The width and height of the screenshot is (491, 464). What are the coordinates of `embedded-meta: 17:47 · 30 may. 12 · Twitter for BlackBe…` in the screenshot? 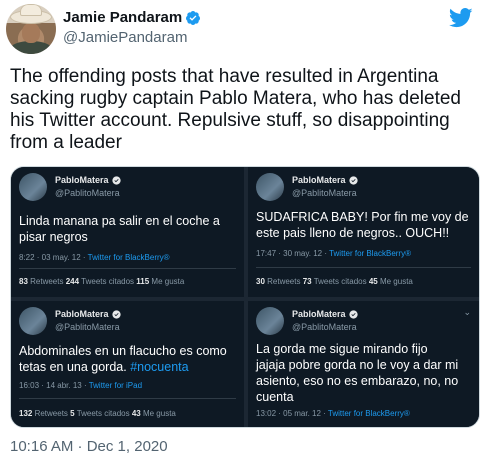 It's located at (333, 253).